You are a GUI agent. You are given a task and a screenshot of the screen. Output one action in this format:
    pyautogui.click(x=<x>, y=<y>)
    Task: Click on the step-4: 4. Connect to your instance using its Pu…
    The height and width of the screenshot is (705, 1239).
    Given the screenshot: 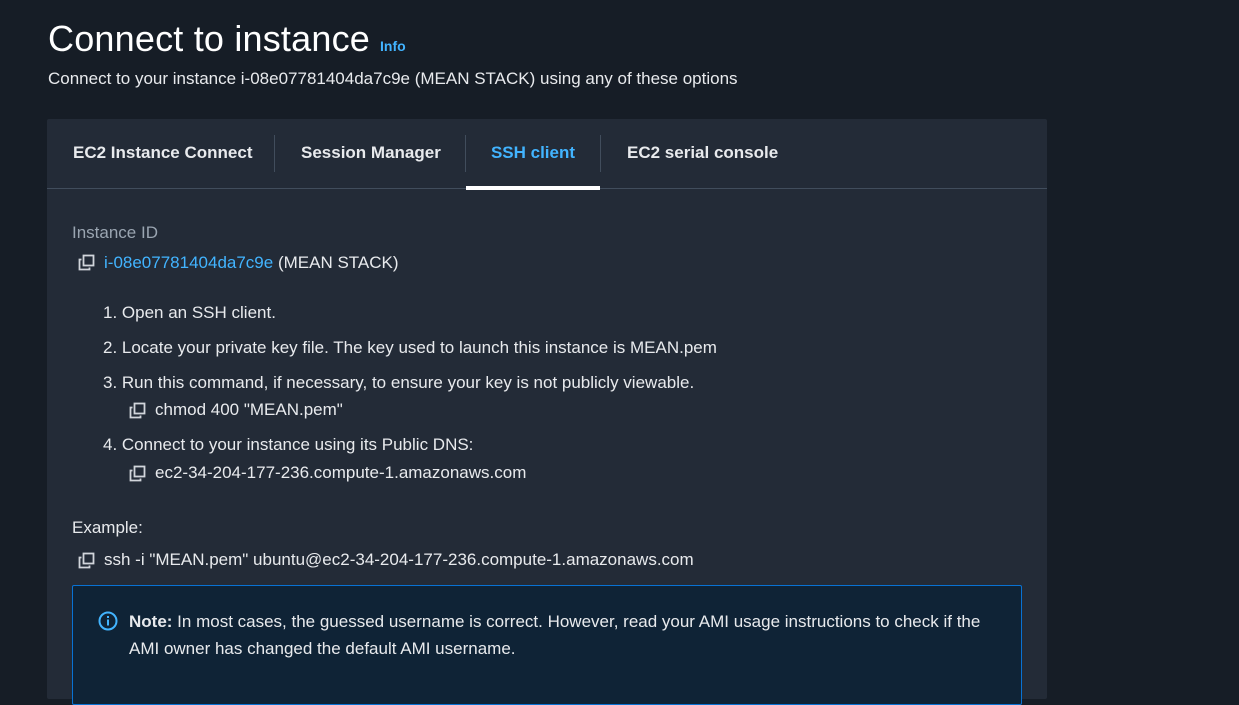 What is the action you would take?
    pyautogui.click(x=288, y=444)
    